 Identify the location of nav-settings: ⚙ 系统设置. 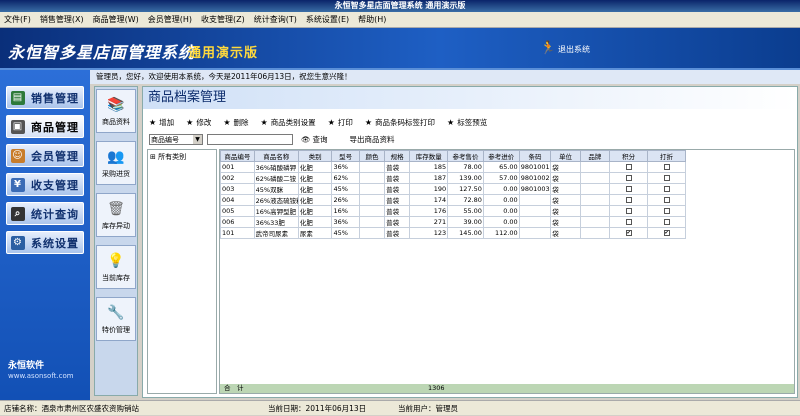
(45, 242).